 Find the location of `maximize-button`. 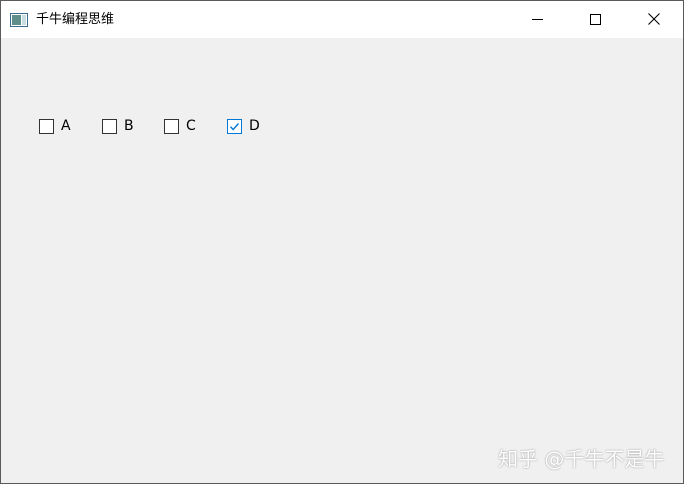

maximize-button is located at coordinates (595, 19).